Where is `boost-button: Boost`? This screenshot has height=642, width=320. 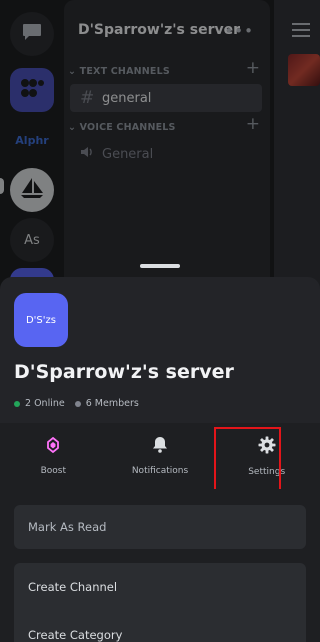
boost-button: Boost is located at coordinates (53, 456).